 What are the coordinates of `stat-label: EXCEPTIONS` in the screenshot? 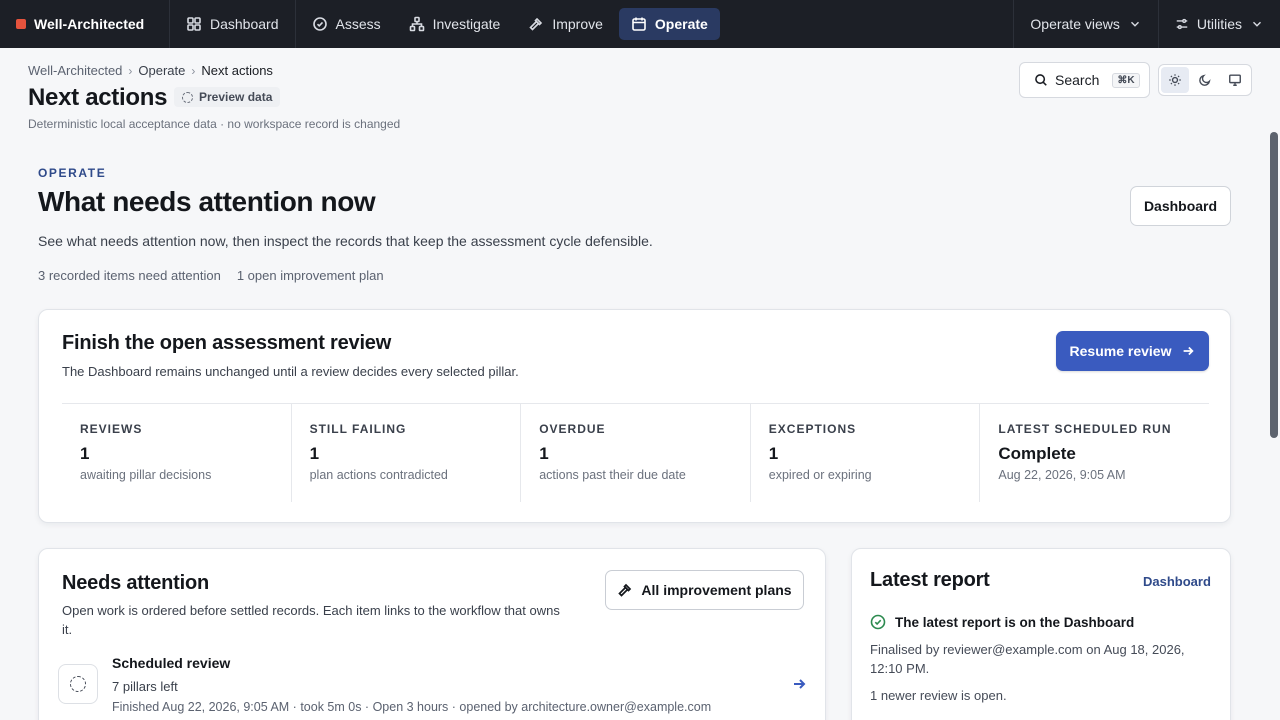 It's located at (812, 429).